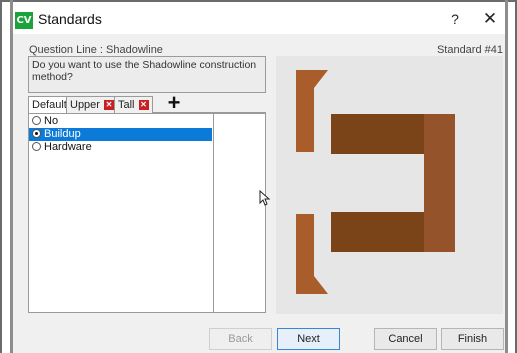 Image resolution: width=517 pixels, height=353 pixels. Describe the element at coordinates (126, 105) in the screenshot. I see `tab-label: Tall` at that location.